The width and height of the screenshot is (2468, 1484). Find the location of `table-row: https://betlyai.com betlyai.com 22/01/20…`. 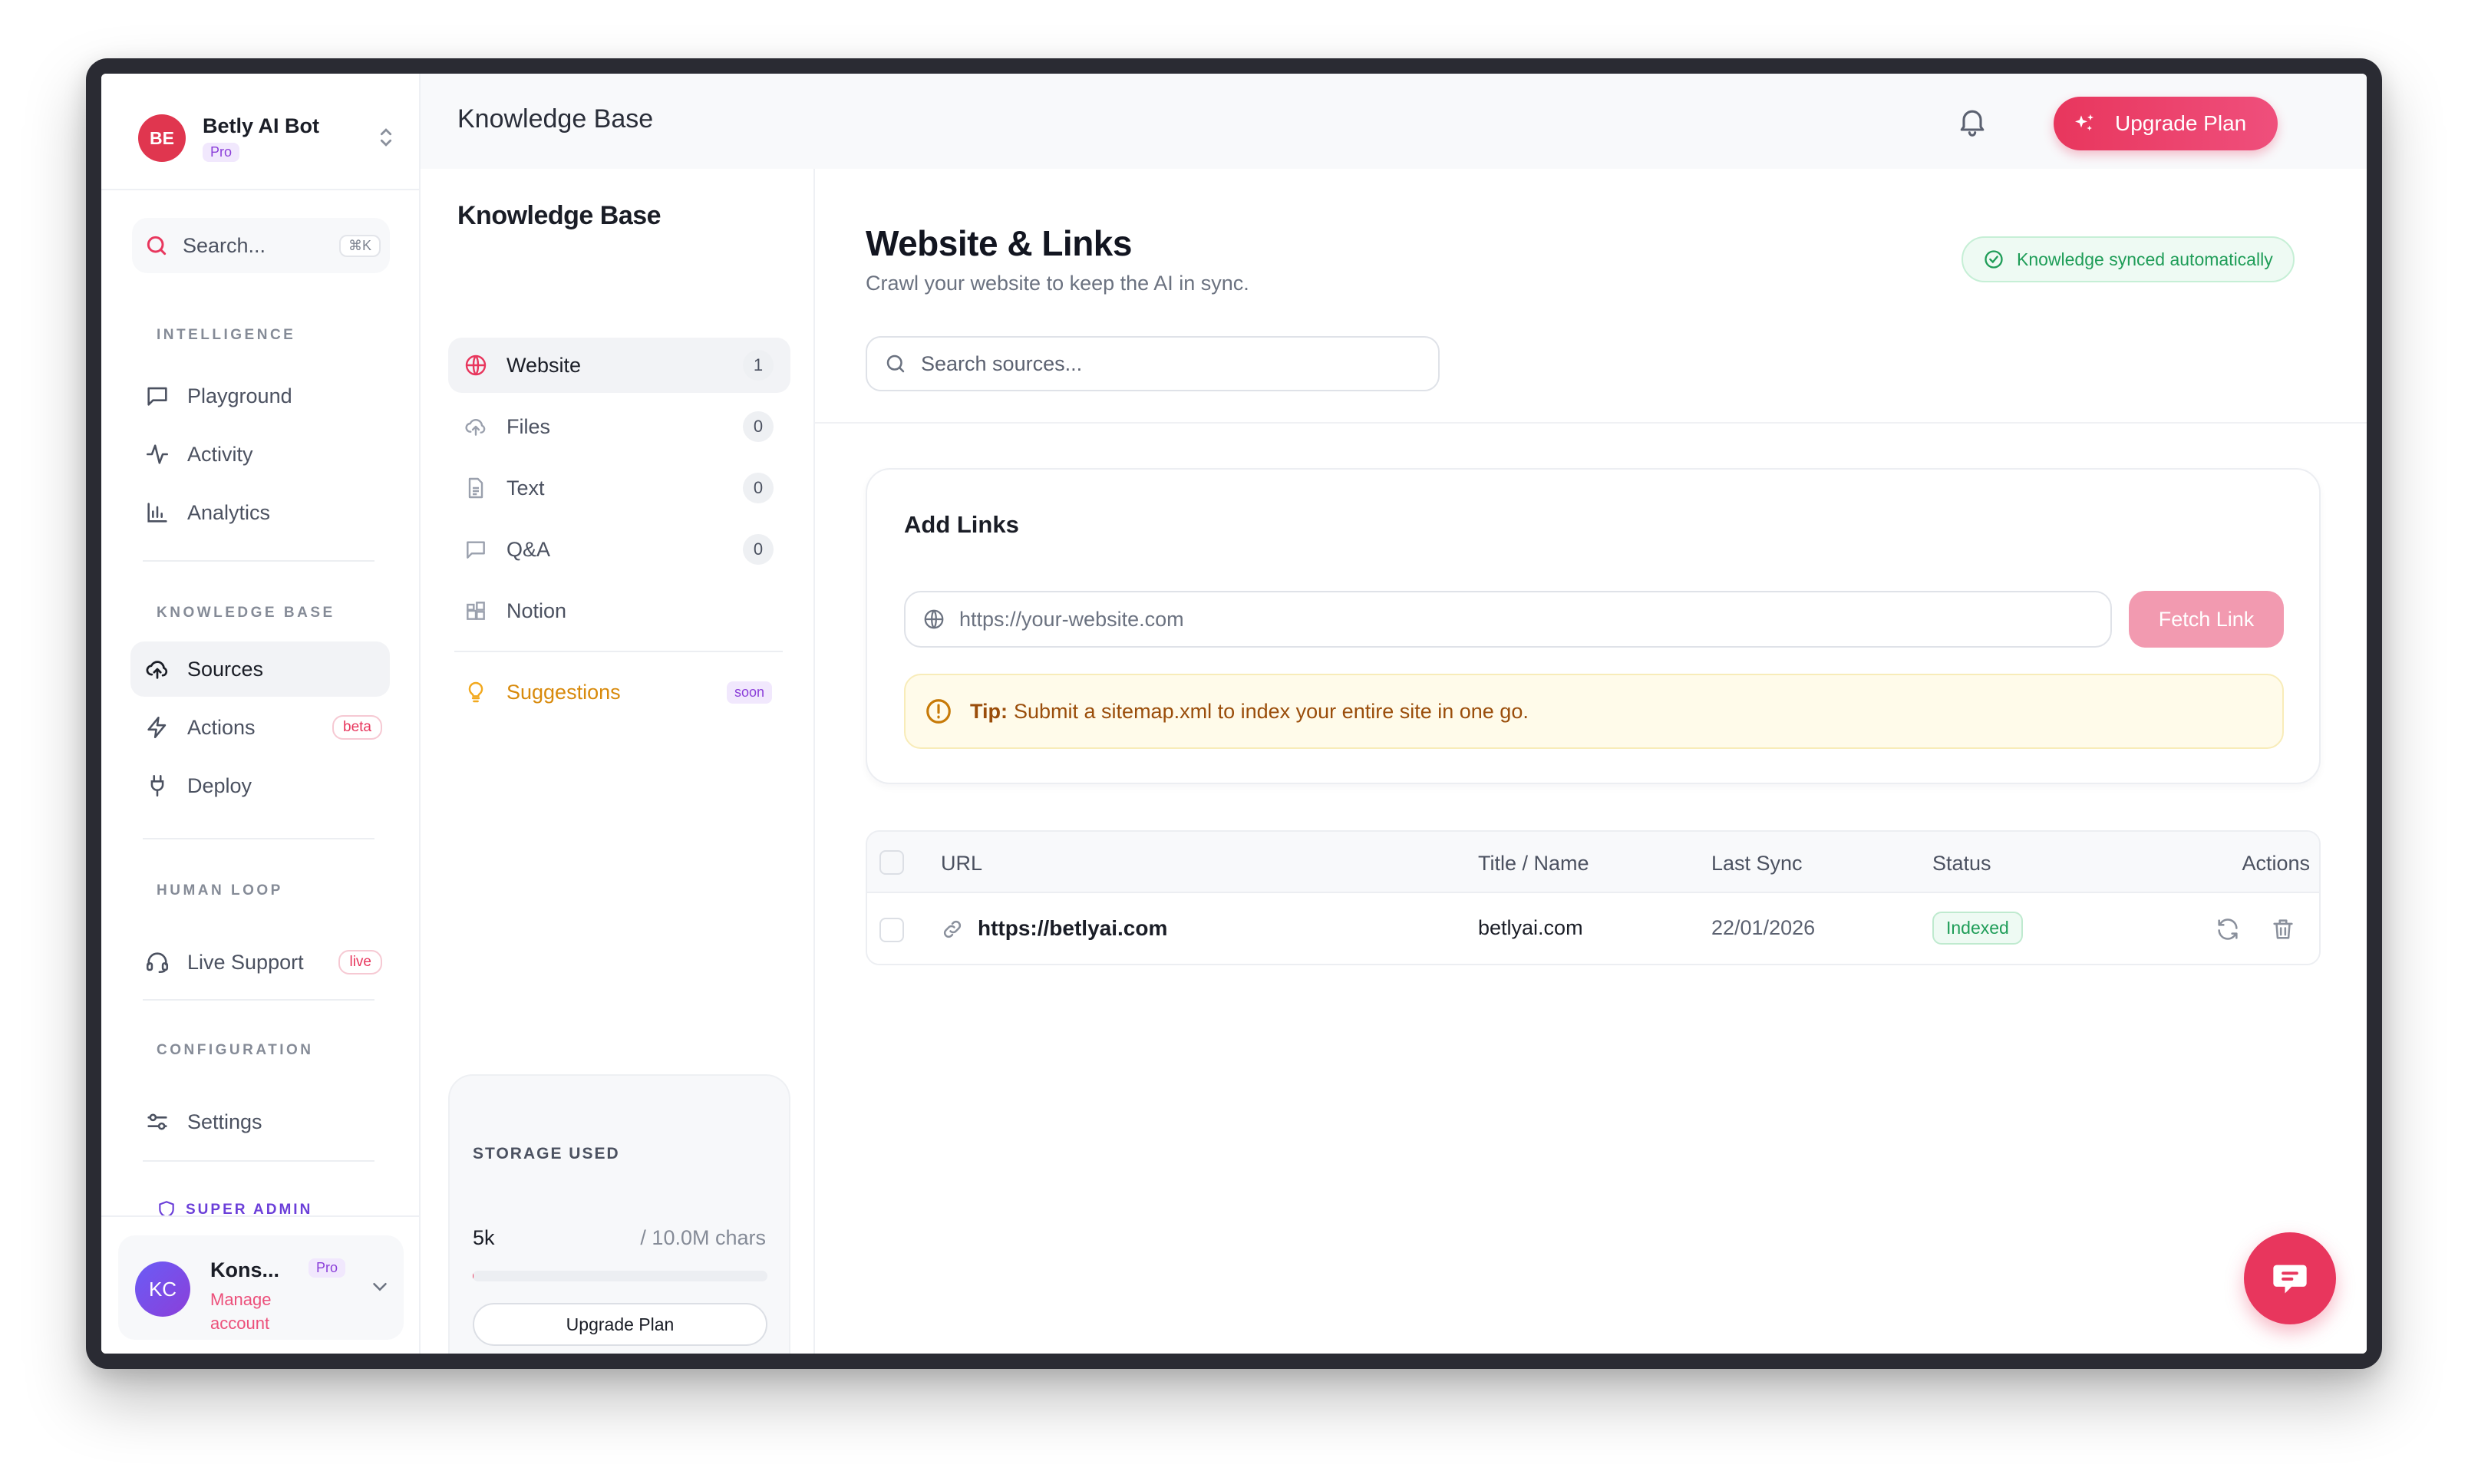

table-row: https://betlyai.com betlyai.com 22/01/20… is located at coordinates (1593, 929).